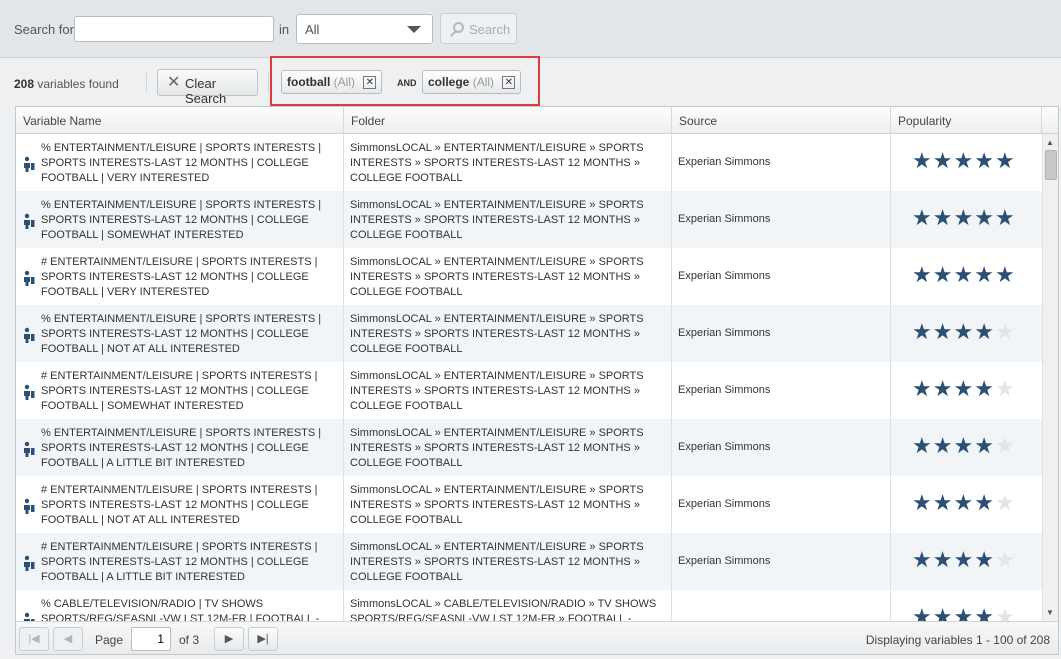 The image size is (1061, 659). What do you see at coordinates (206, 91) in the screenshot?
I see `clear-search-label: Clear Search` at bounding box center [206, 91].